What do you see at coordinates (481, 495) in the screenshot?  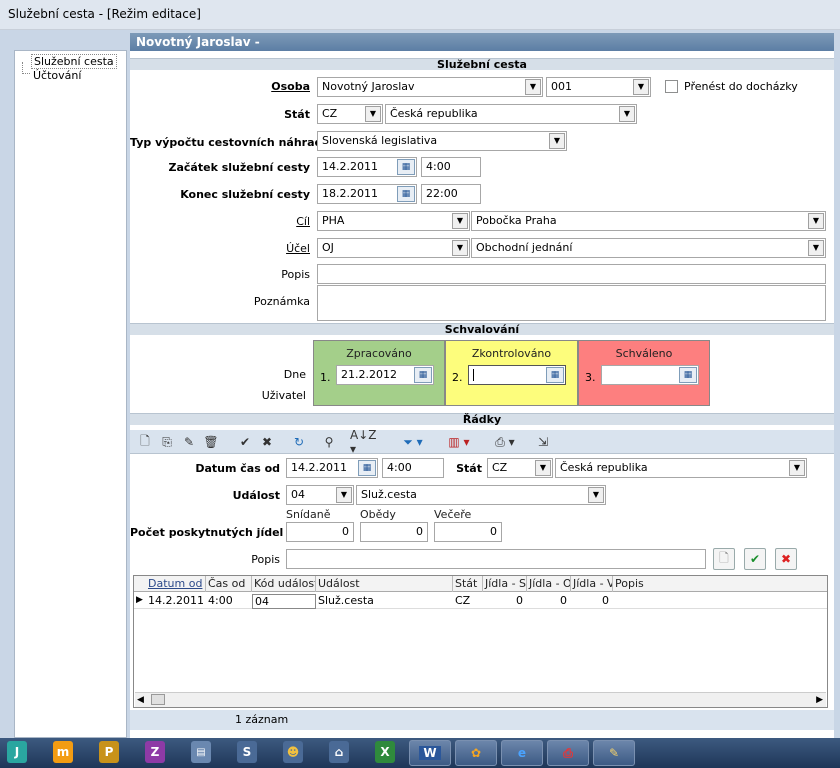 I see `udalost-name-combo: Služ.cesta ▼` at bounding box center [481, 495].